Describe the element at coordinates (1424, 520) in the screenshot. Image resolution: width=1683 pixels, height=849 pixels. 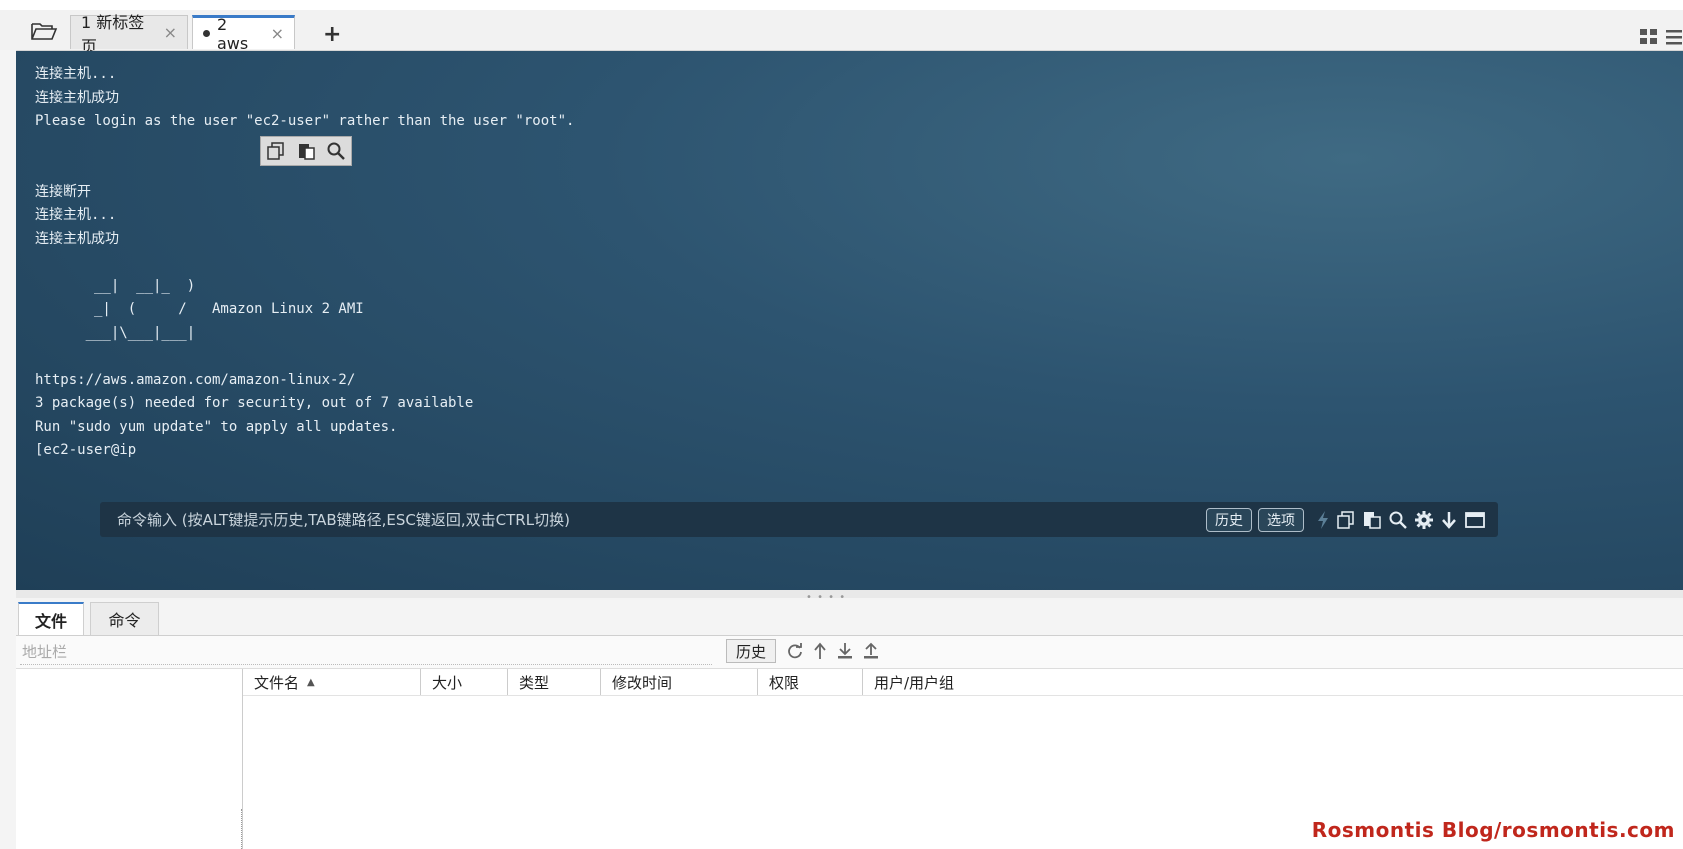
I see `gear-icon` at that location.